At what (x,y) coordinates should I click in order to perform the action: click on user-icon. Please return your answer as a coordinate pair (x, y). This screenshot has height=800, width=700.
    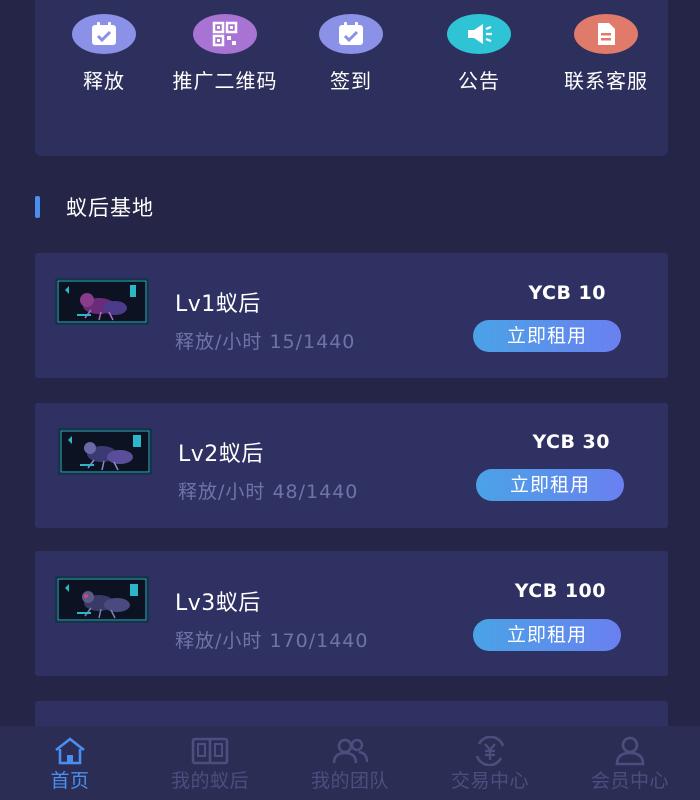
    Looking at the image, I should click on (630, 751).